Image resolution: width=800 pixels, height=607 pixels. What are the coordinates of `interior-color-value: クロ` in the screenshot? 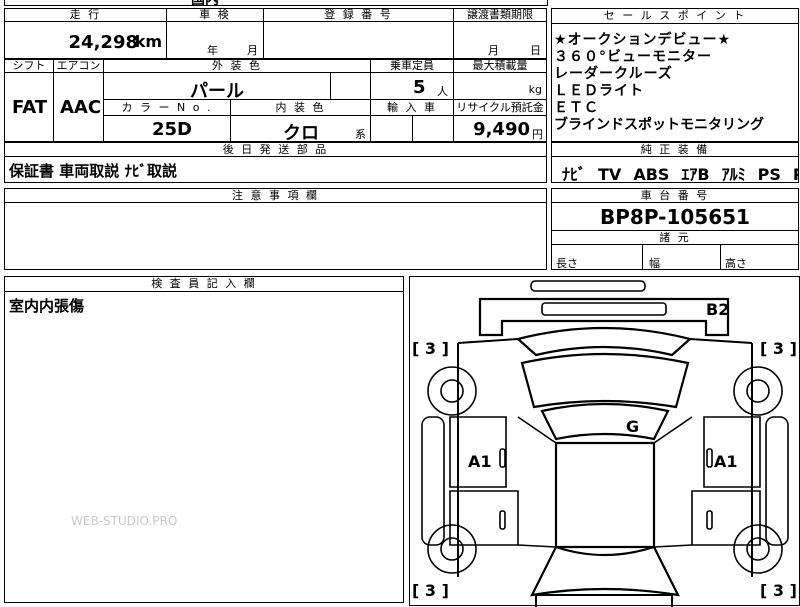 It's located at (301, 132).